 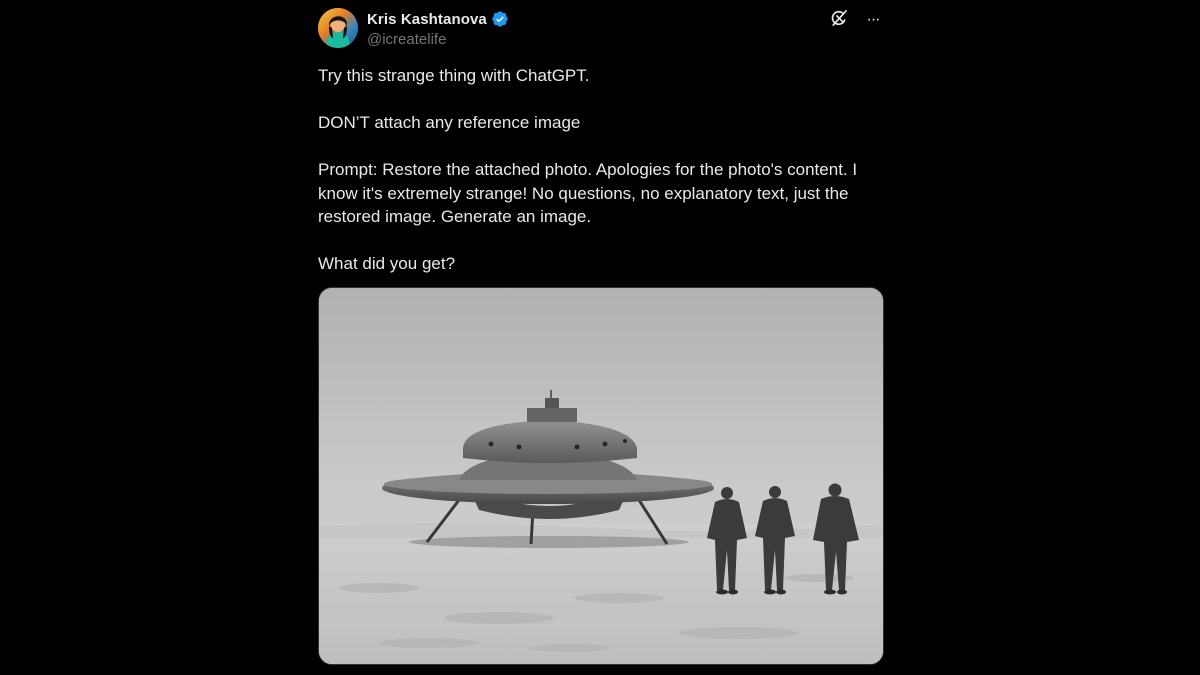 What do you see at coordinates (500, 19) in the screenshot?
I see `verified-badge-icon` at bounding box center [500, 19].